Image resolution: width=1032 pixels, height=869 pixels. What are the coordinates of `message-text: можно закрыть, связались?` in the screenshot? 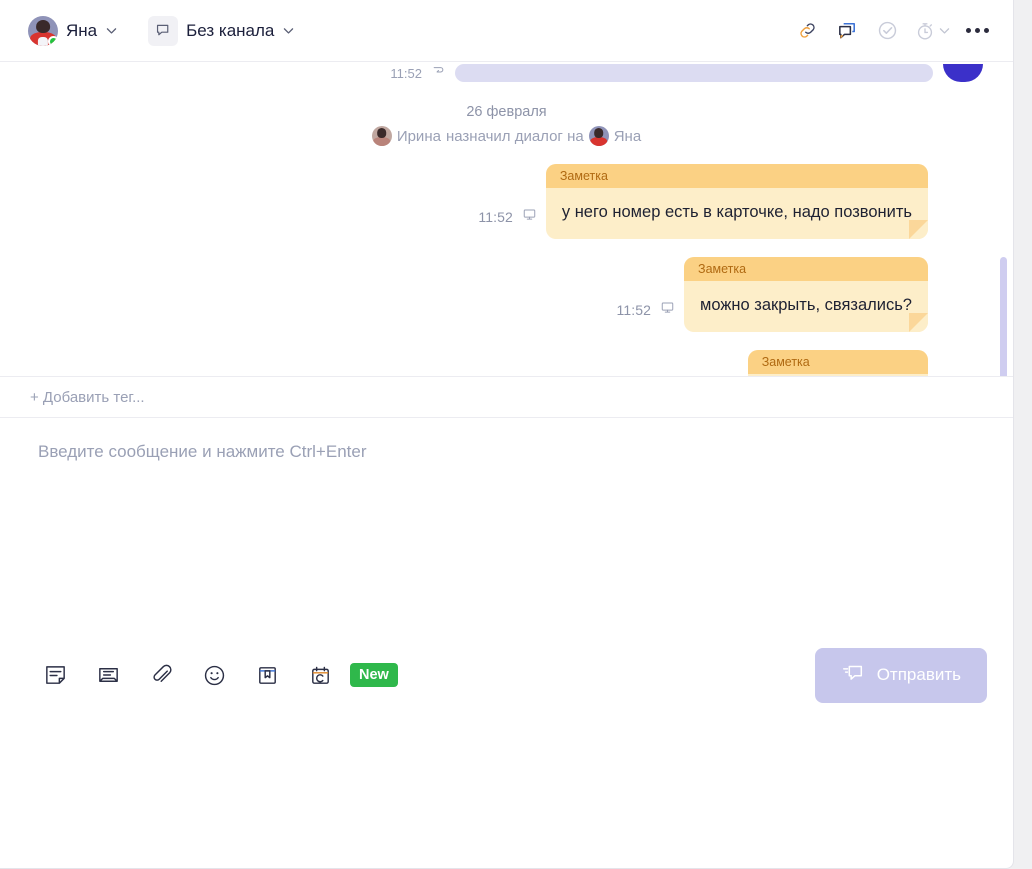 It's located at (806, 305).